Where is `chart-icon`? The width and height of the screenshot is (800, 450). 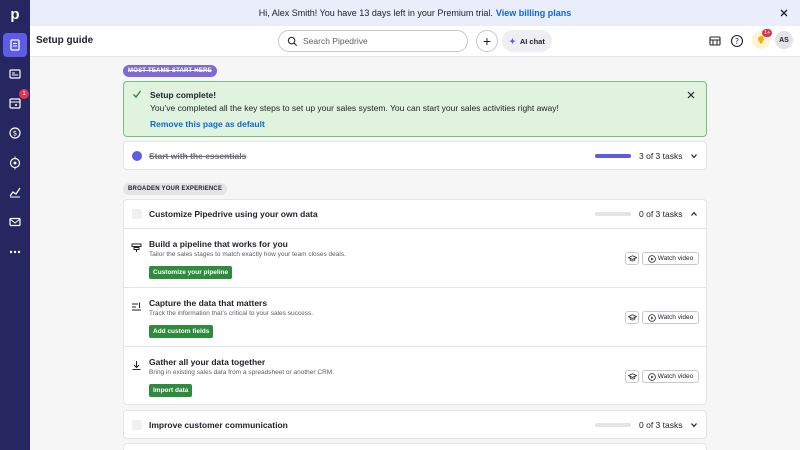 chart-icon is located at coordinates (15, 192).